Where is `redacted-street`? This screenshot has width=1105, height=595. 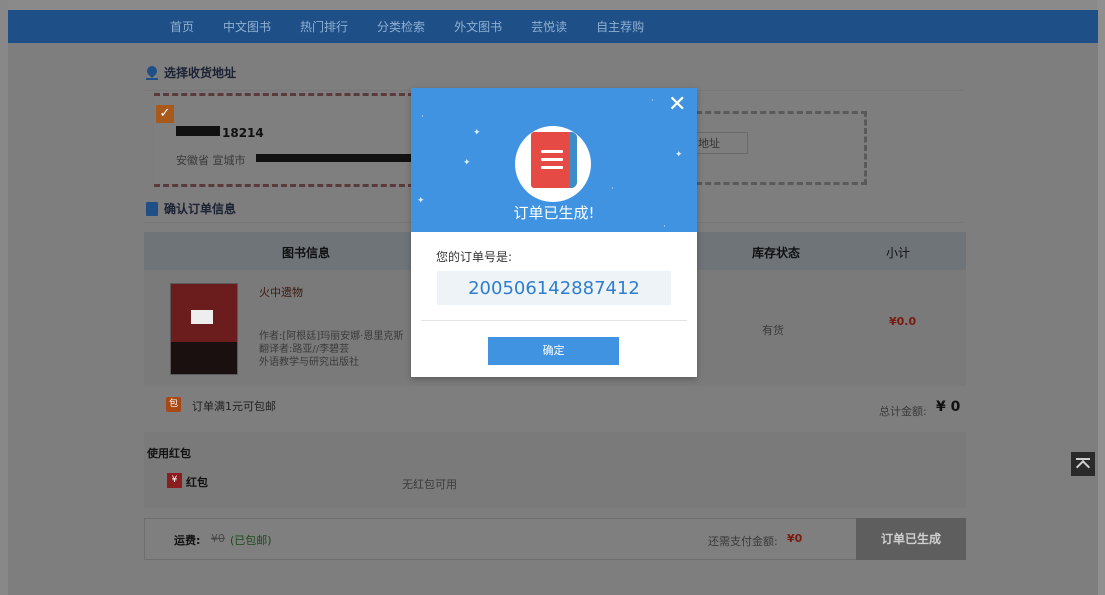 redacted-street is located at coordinates (333, 158).